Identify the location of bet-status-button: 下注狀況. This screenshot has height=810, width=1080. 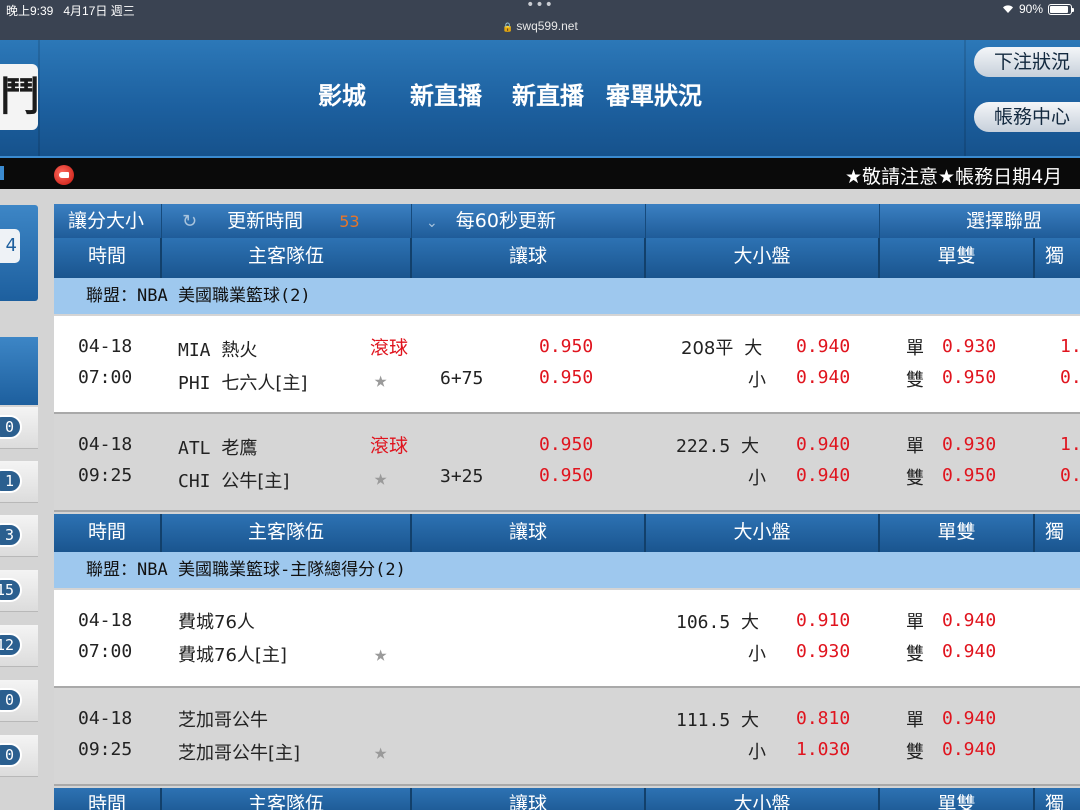
(1027, 62).